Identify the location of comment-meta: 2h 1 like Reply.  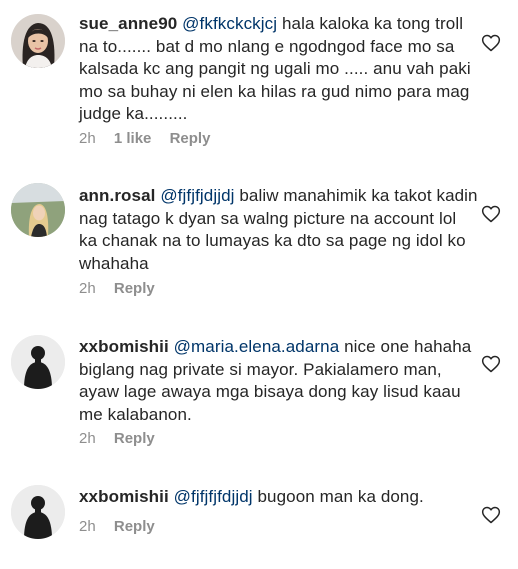
(144, 139).